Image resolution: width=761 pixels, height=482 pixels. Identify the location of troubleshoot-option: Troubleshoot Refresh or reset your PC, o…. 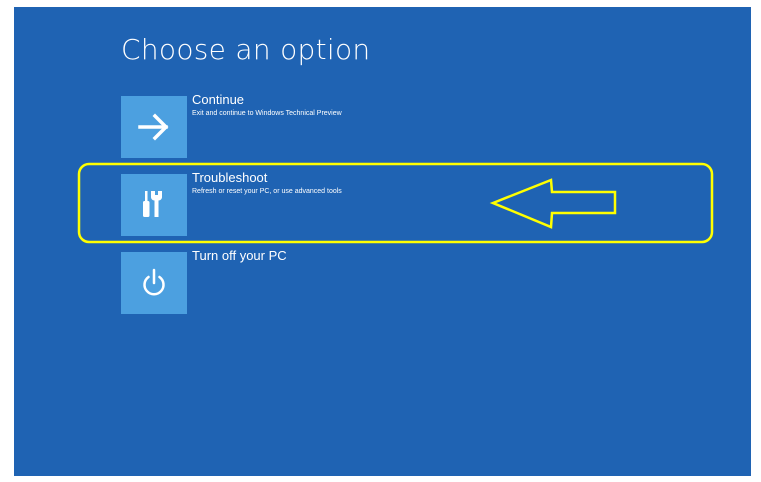
(251, 203).